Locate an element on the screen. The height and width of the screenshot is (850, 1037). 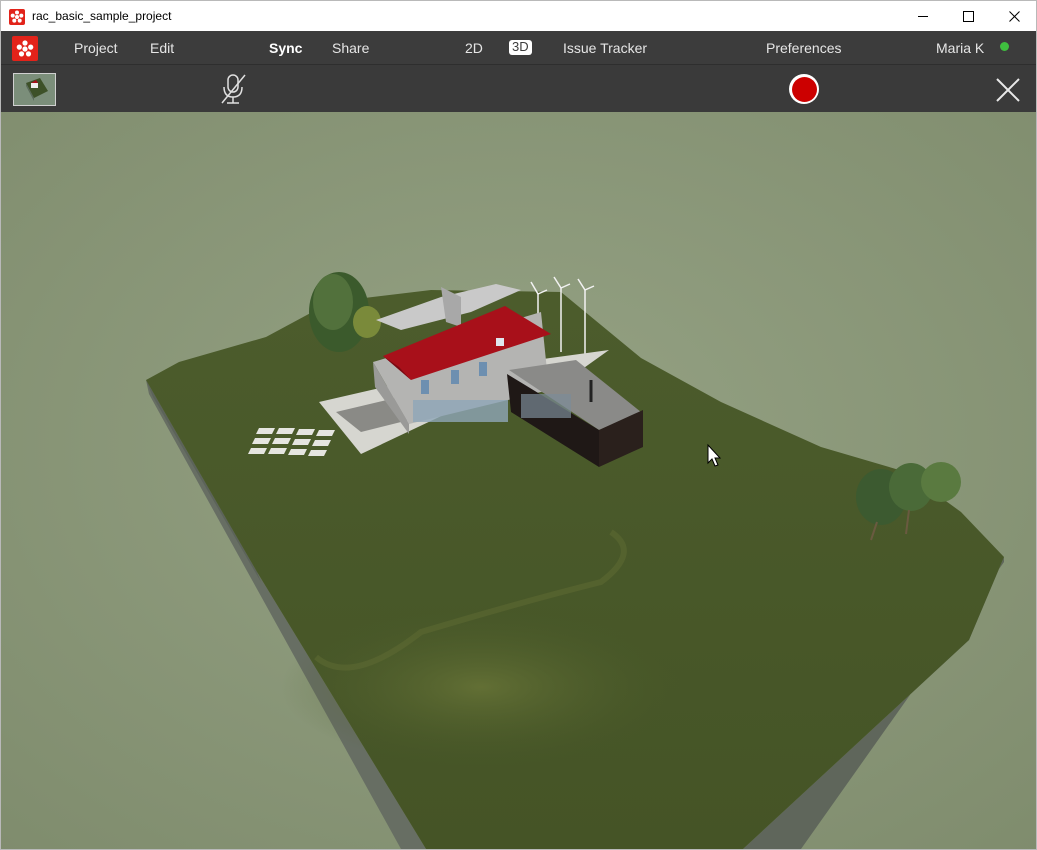
menu-sync: Sync is located at coordinates (285, 48).